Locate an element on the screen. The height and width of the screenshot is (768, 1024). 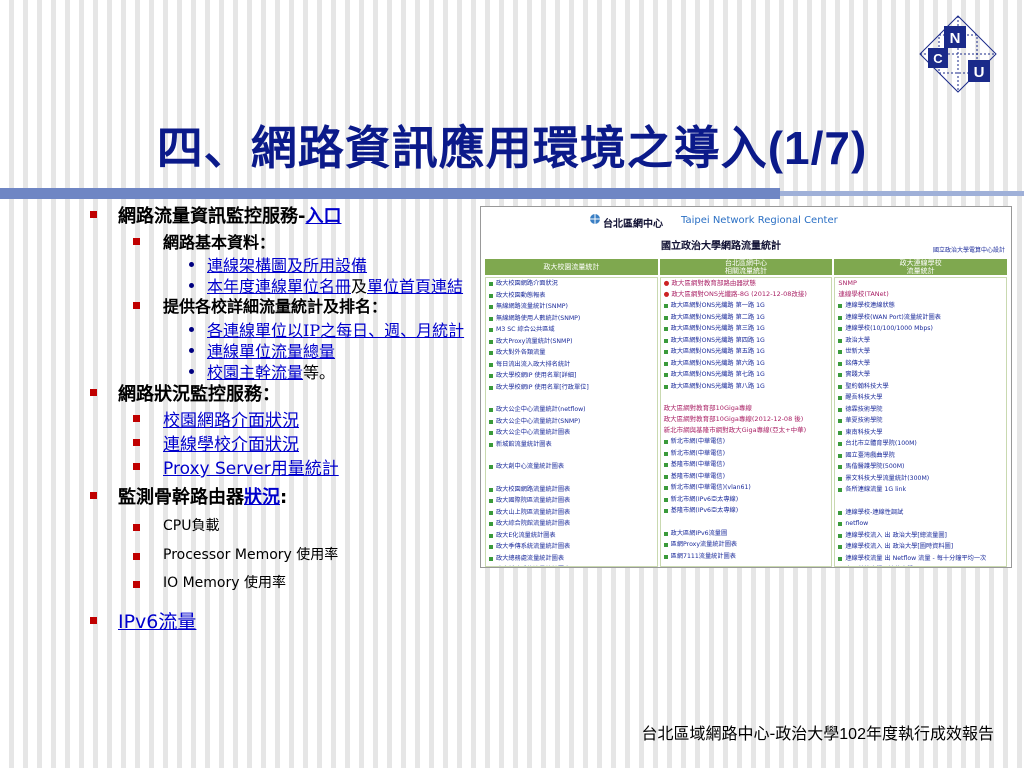
school-link: 馬偕醫護學院(500M) is located at coordinates (920, 467).